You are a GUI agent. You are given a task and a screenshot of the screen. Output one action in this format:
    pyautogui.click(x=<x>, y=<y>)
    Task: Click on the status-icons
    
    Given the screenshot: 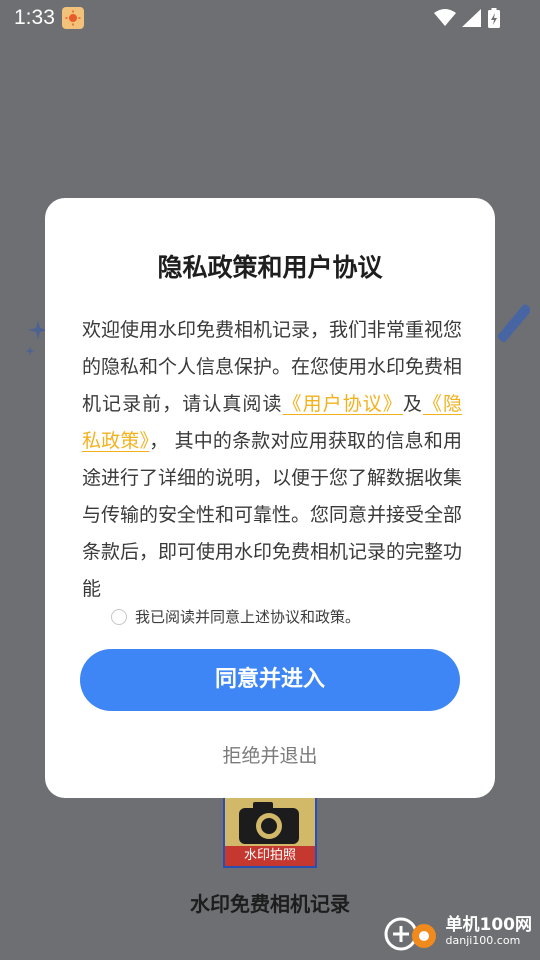 What is the action you would take?
    pyautogui.click(x=467, y=20)
    